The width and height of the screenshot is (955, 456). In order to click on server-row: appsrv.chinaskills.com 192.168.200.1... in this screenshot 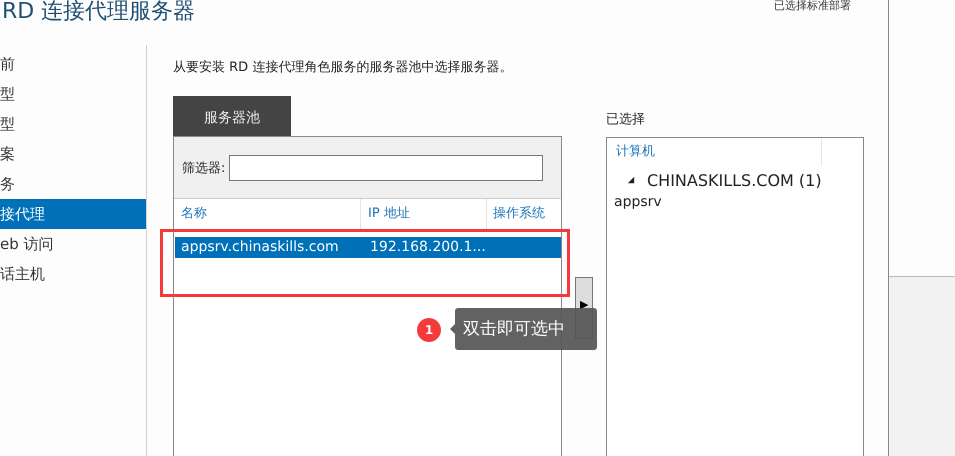, I will do `click(368, 247)`.